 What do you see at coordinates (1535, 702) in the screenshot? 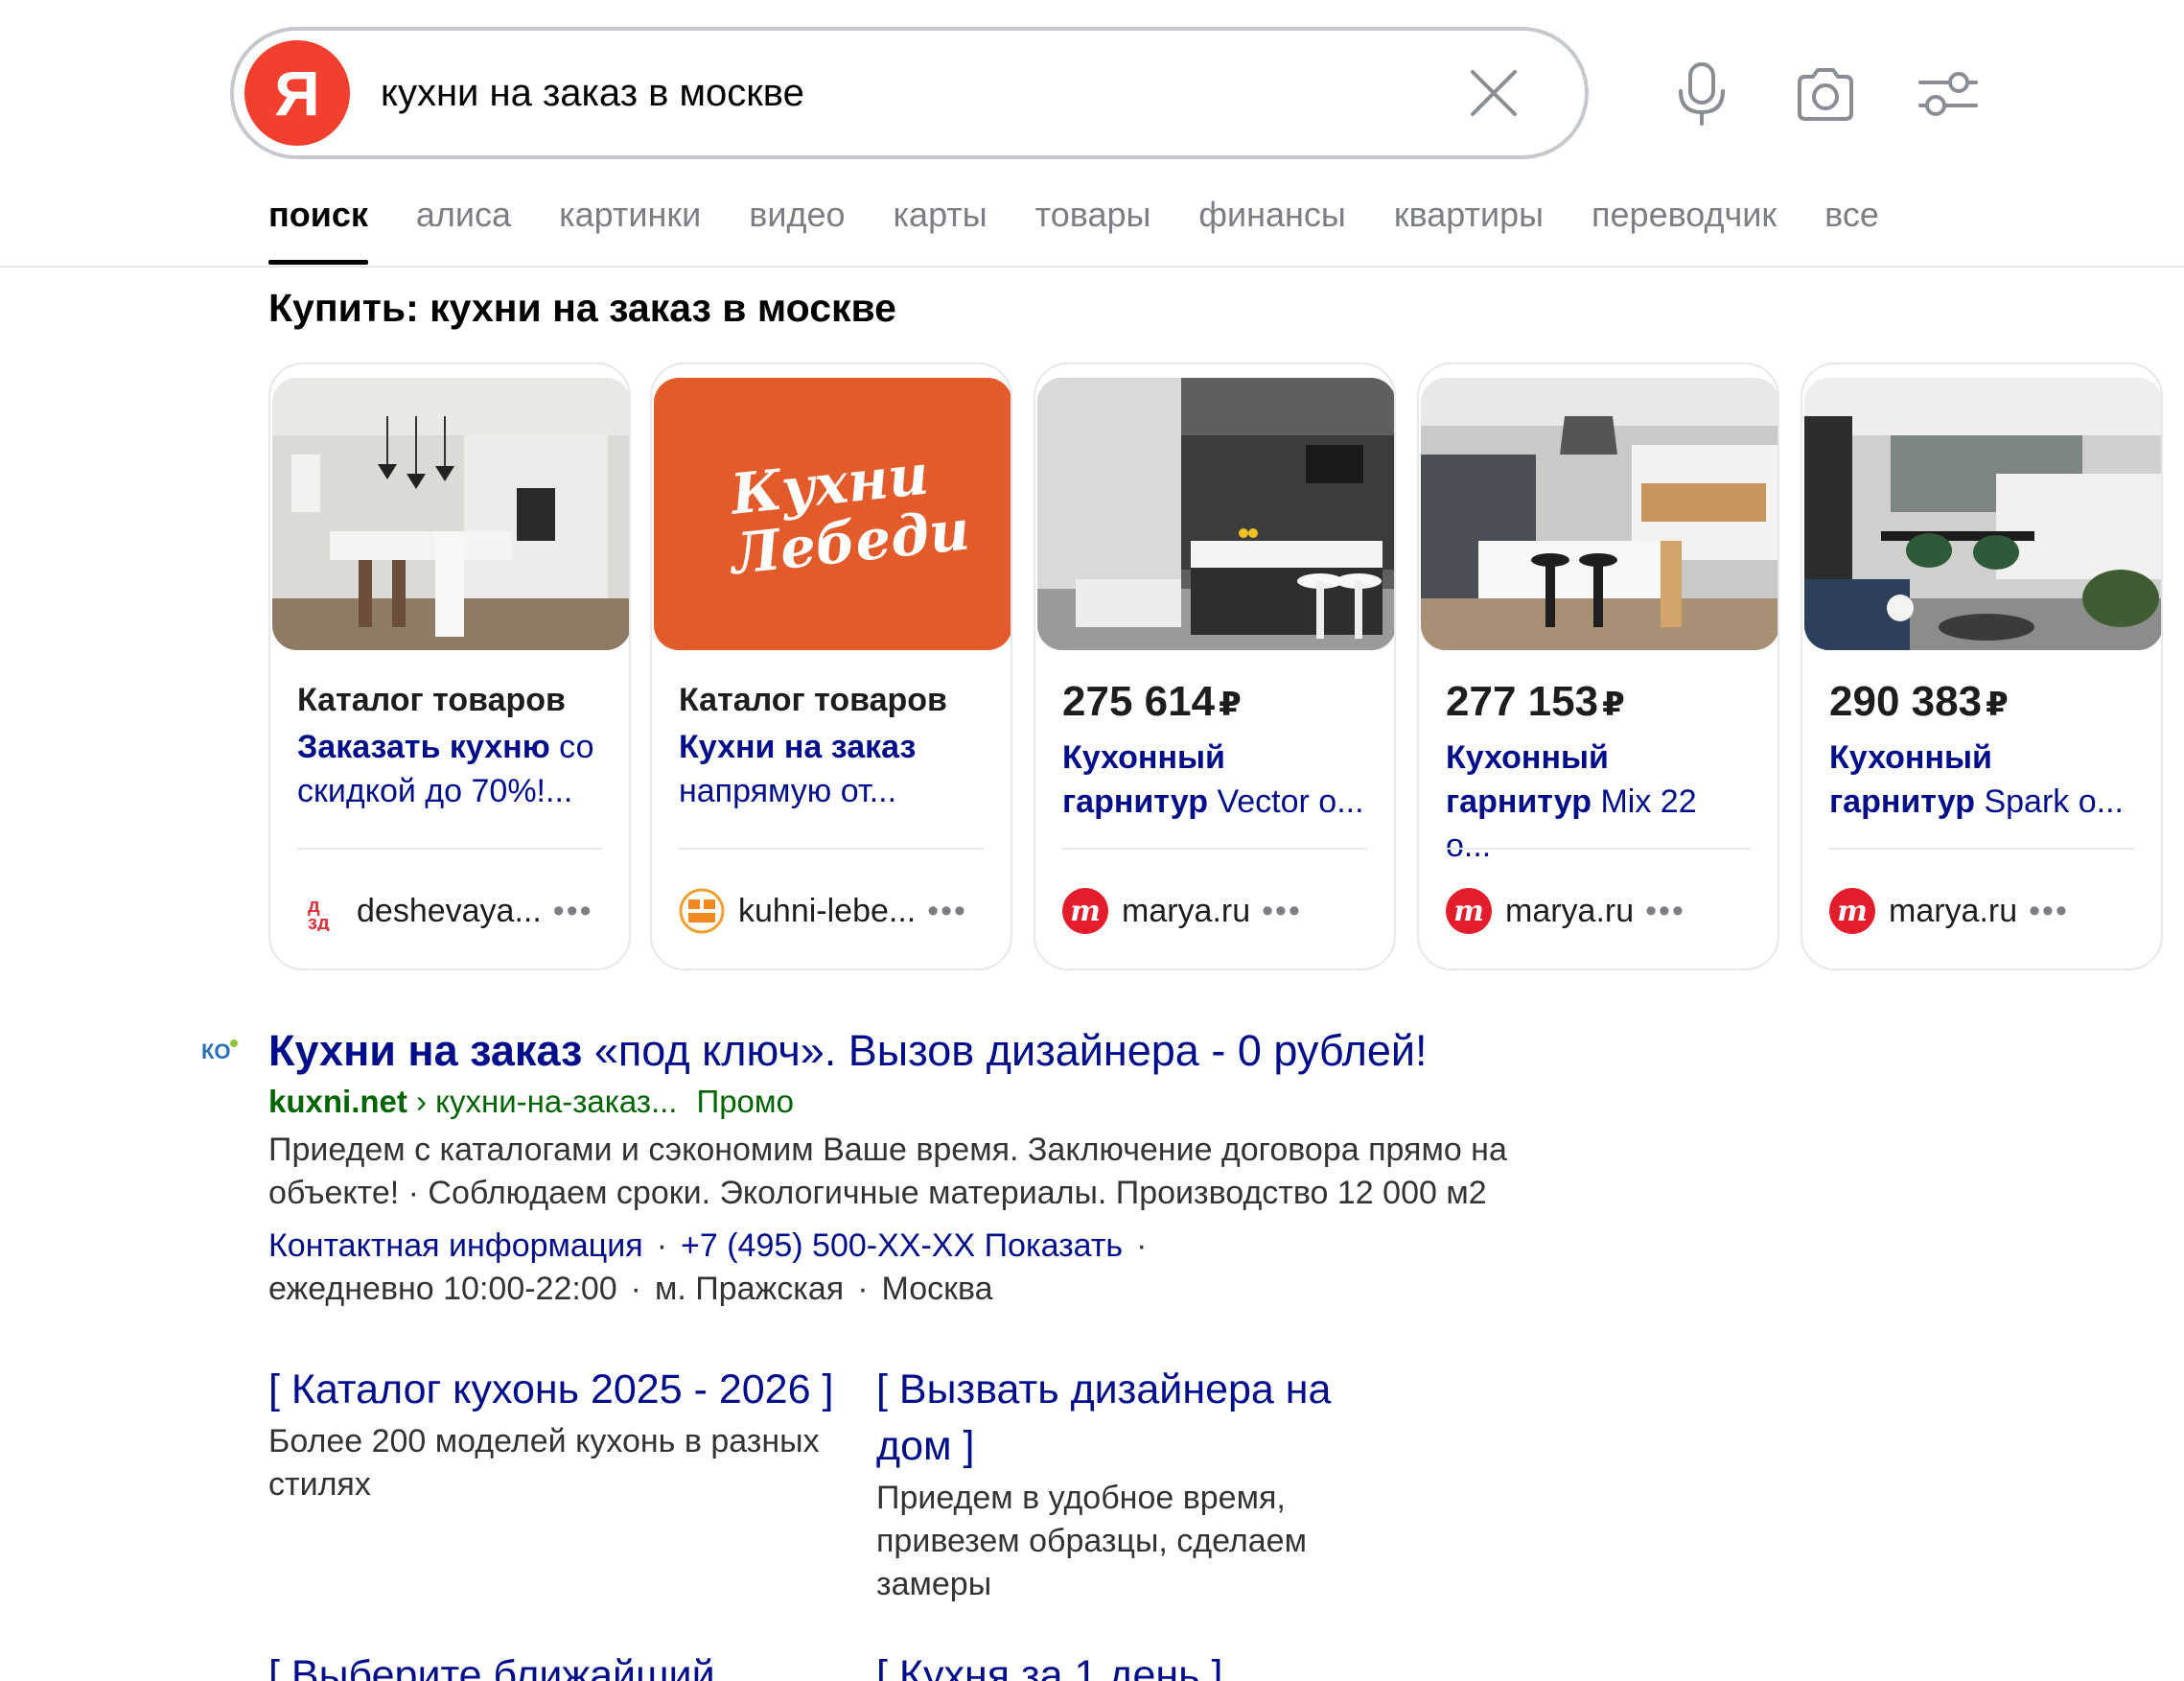
I see `card-price: 277 153 ₽` at bounding box center [1535, 702].